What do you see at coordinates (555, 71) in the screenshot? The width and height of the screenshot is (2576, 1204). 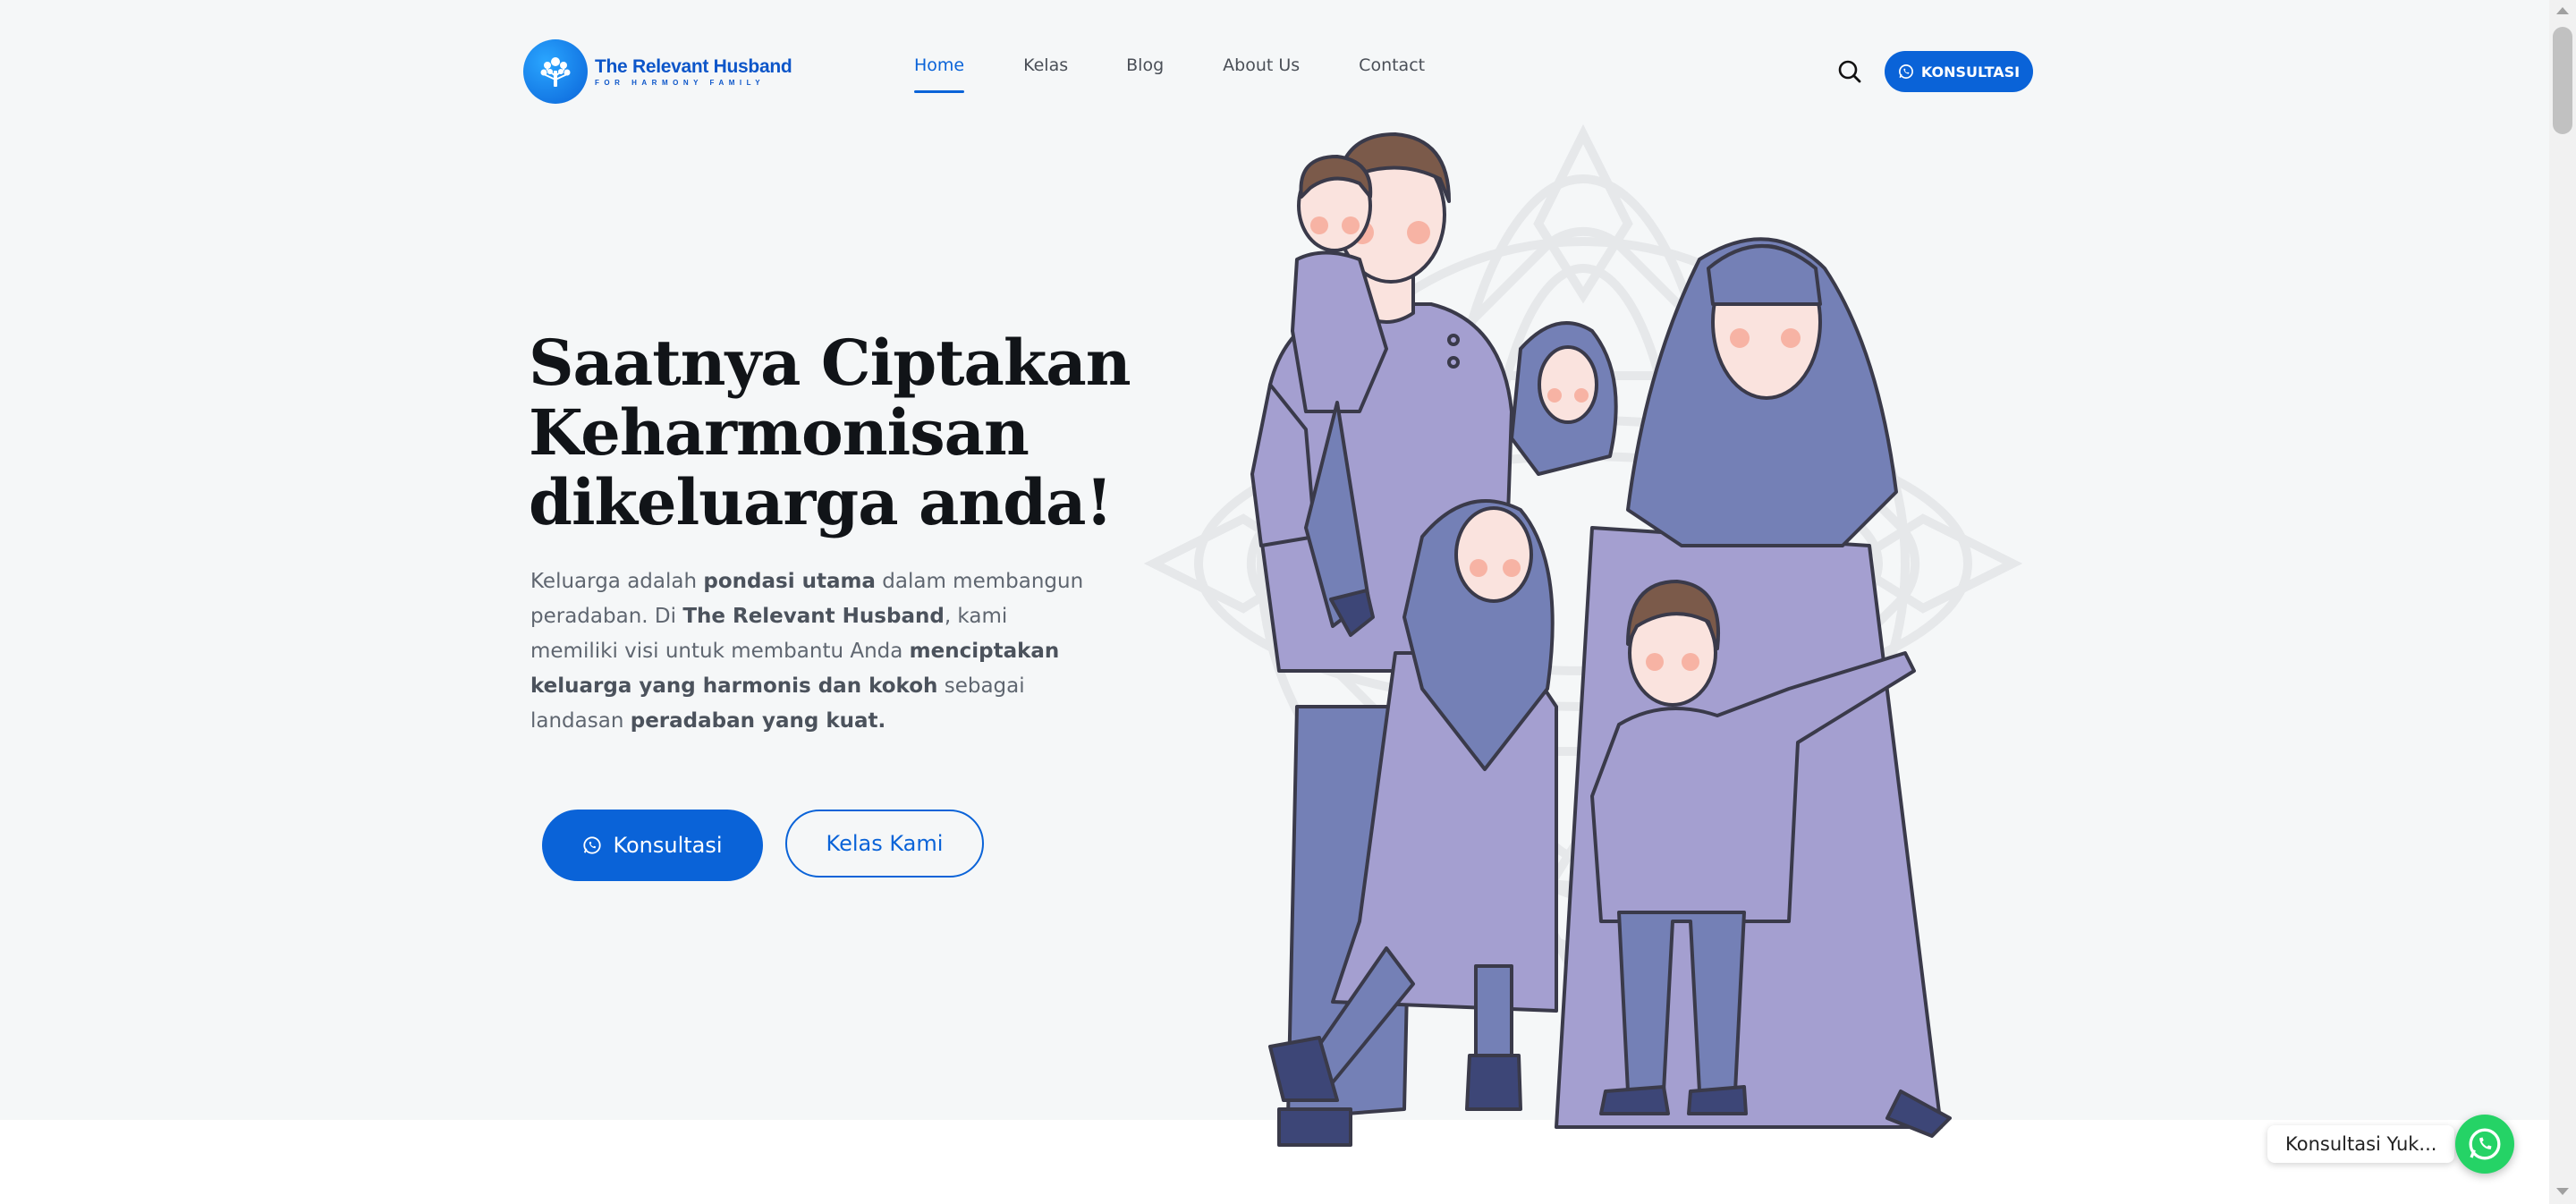 I see `tree-logo-icon` at bounding box center [555, 71].